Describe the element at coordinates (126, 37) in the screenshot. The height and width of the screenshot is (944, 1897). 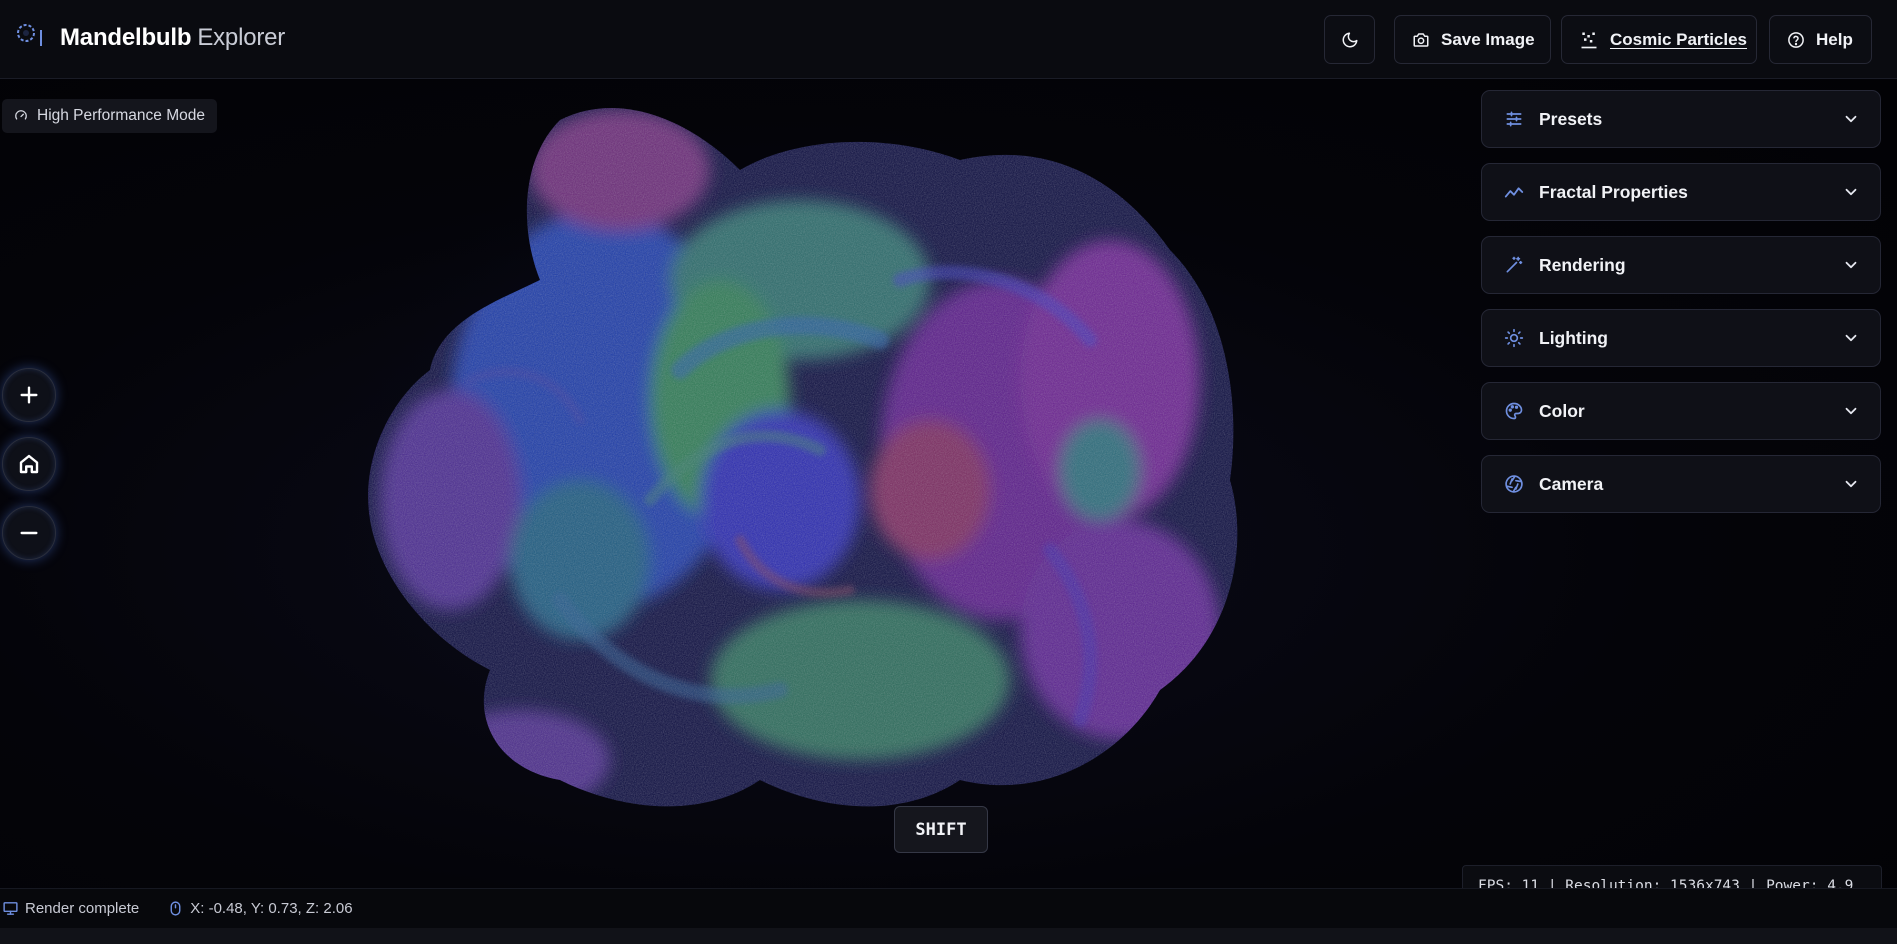
I see `app-title-bold: Mandelbulb` at that location.